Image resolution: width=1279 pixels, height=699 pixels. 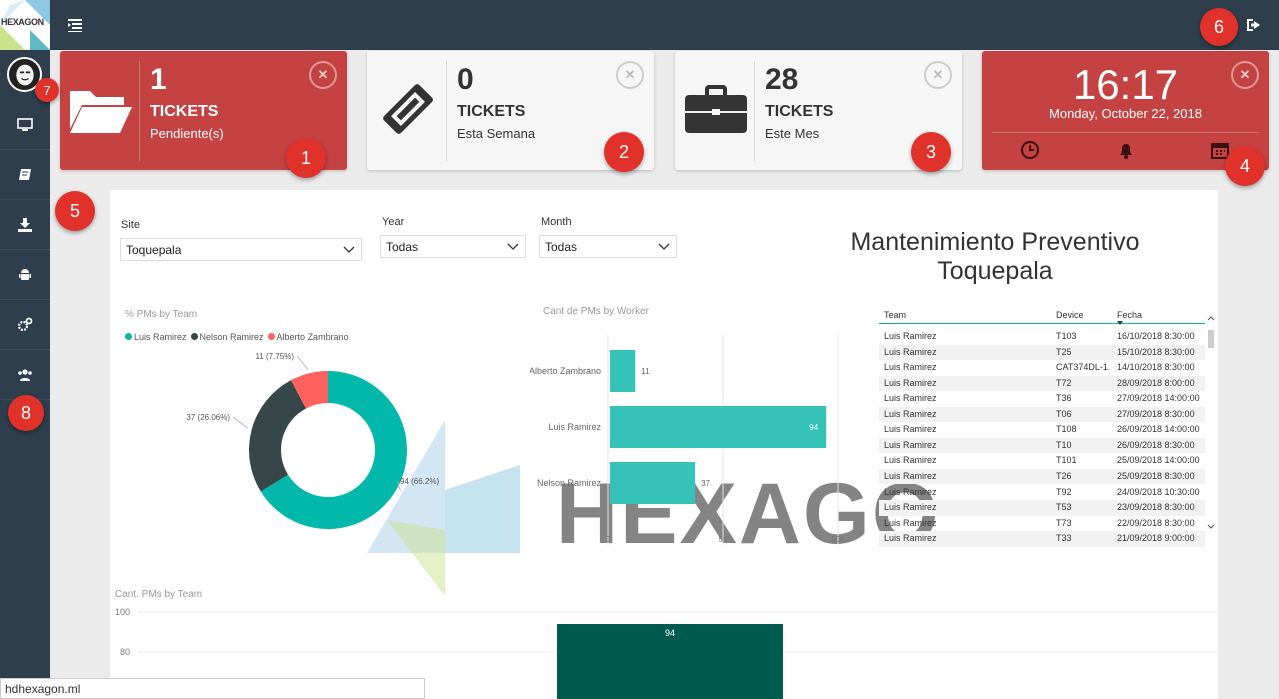 What do you see at coordinates (75, 25) in the screenshot?
I see `menu-toggle-icon` at bounding box center [75, 25].